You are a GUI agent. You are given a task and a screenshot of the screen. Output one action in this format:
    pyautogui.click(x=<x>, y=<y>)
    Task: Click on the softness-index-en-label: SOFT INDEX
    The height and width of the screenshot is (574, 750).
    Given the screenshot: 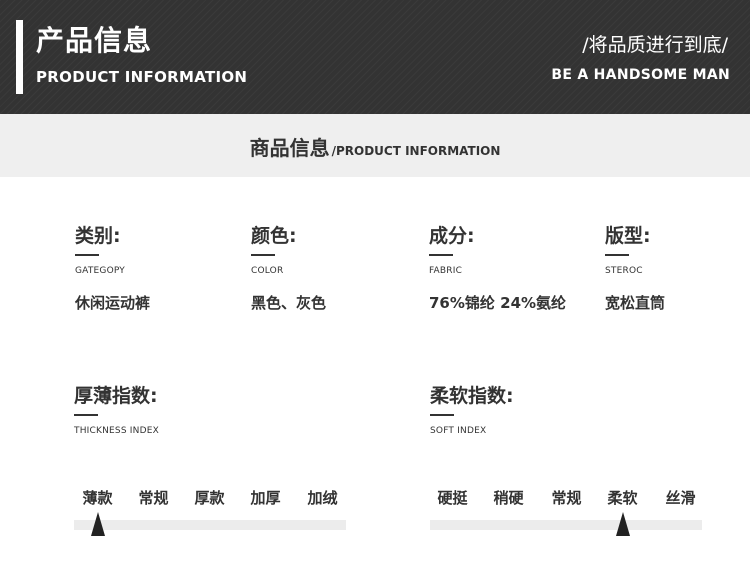 What is the action you would take?
    pyautogui.click(x=458, y=431)
    